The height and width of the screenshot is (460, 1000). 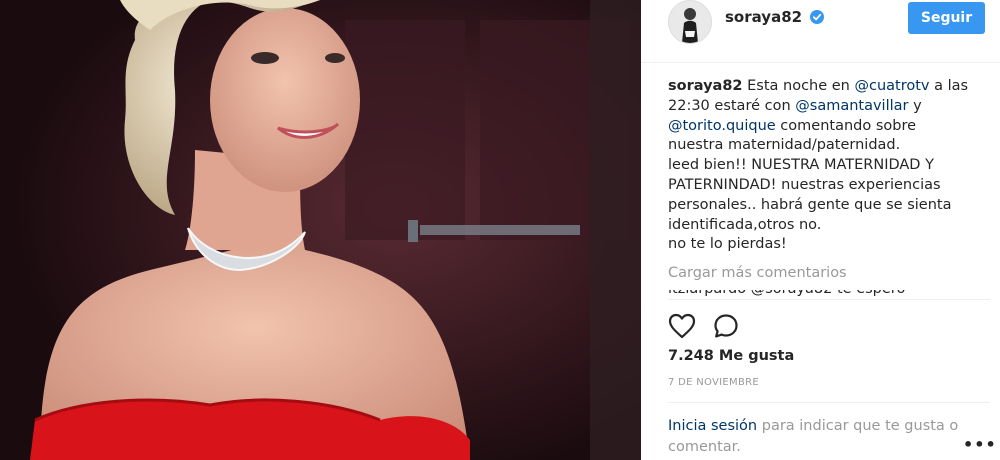 I want to click on caption-line: soraya82 Esta noche en @cuatrotv a las, so click(x=829, y=87).